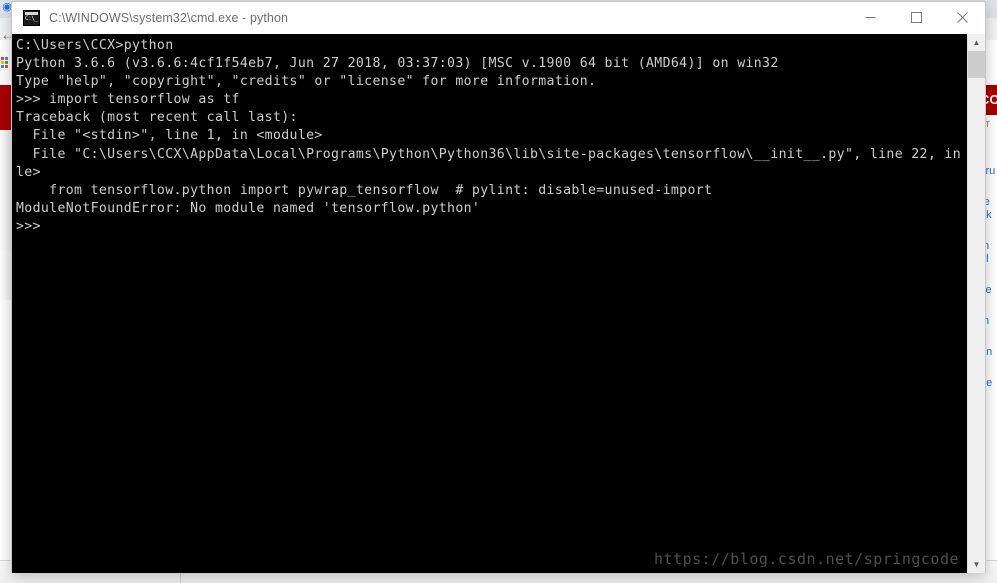 This screenshot has height=583, width=997. What do you see at coordinates (31, 17) in the screenshot?
I see `cmd-console-icon` at bounding box center [31, 17].